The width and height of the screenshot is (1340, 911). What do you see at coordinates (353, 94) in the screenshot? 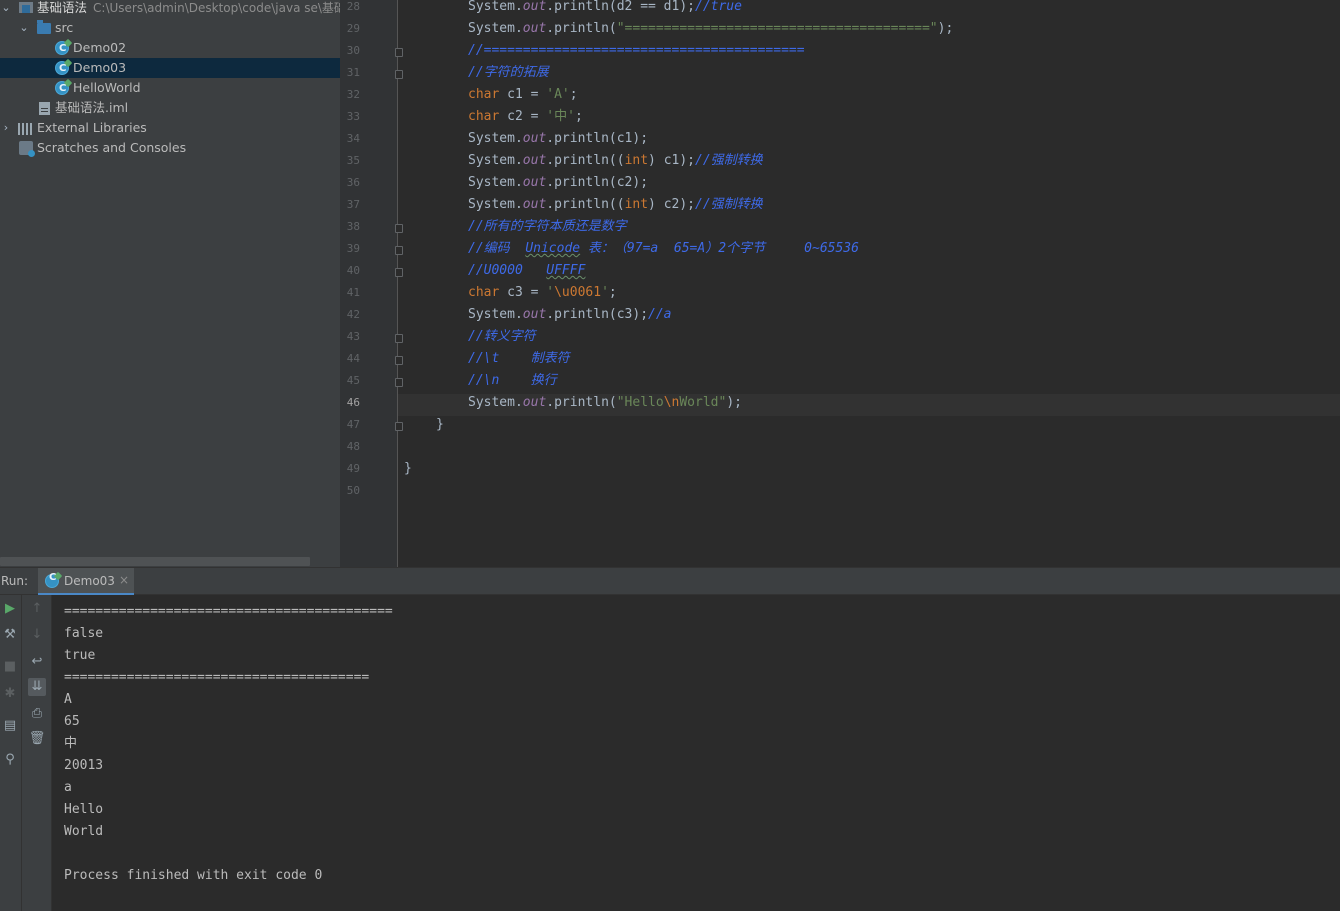
I see `line-number: 32` at bounding box center [353, 94].